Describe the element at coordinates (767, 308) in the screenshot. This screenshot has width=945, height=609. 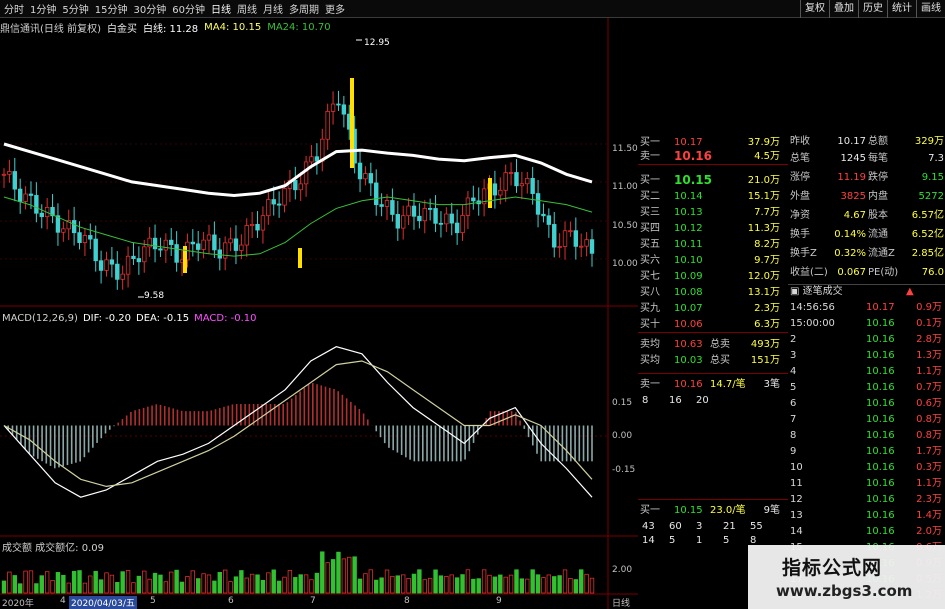
I see `order-volume: 2.3万` at that location.